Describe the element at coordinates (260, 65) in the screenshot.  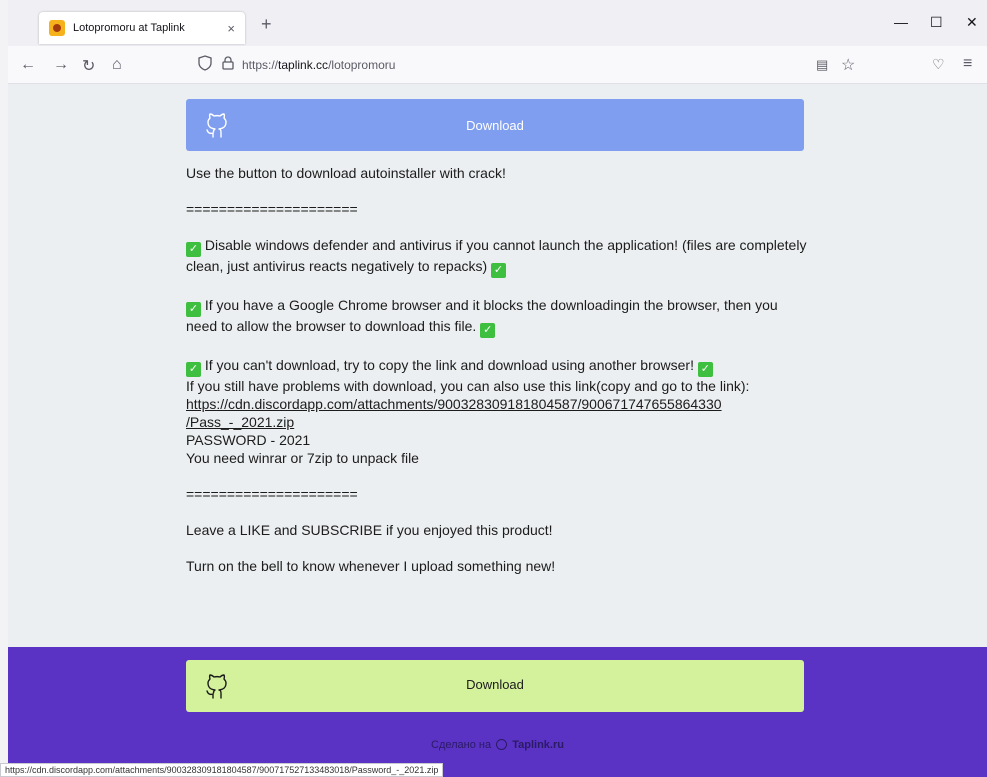
I see `url-prefix: https://` at that location.